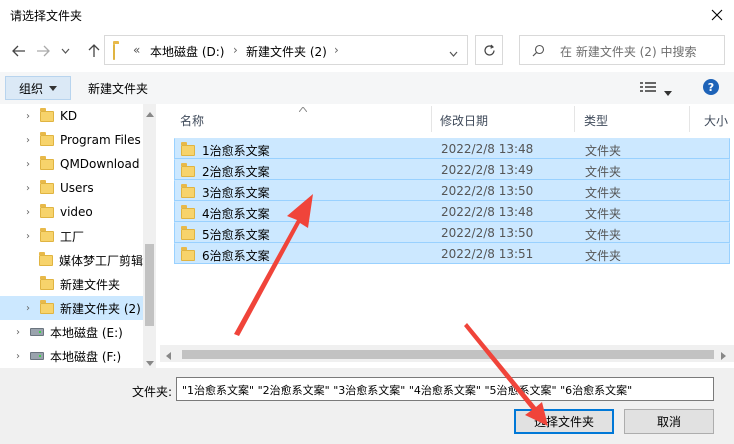 Image resolution: width=734 pixels, height=444 pixels. I want to click on organize-button: 组织, so click(38, 88).